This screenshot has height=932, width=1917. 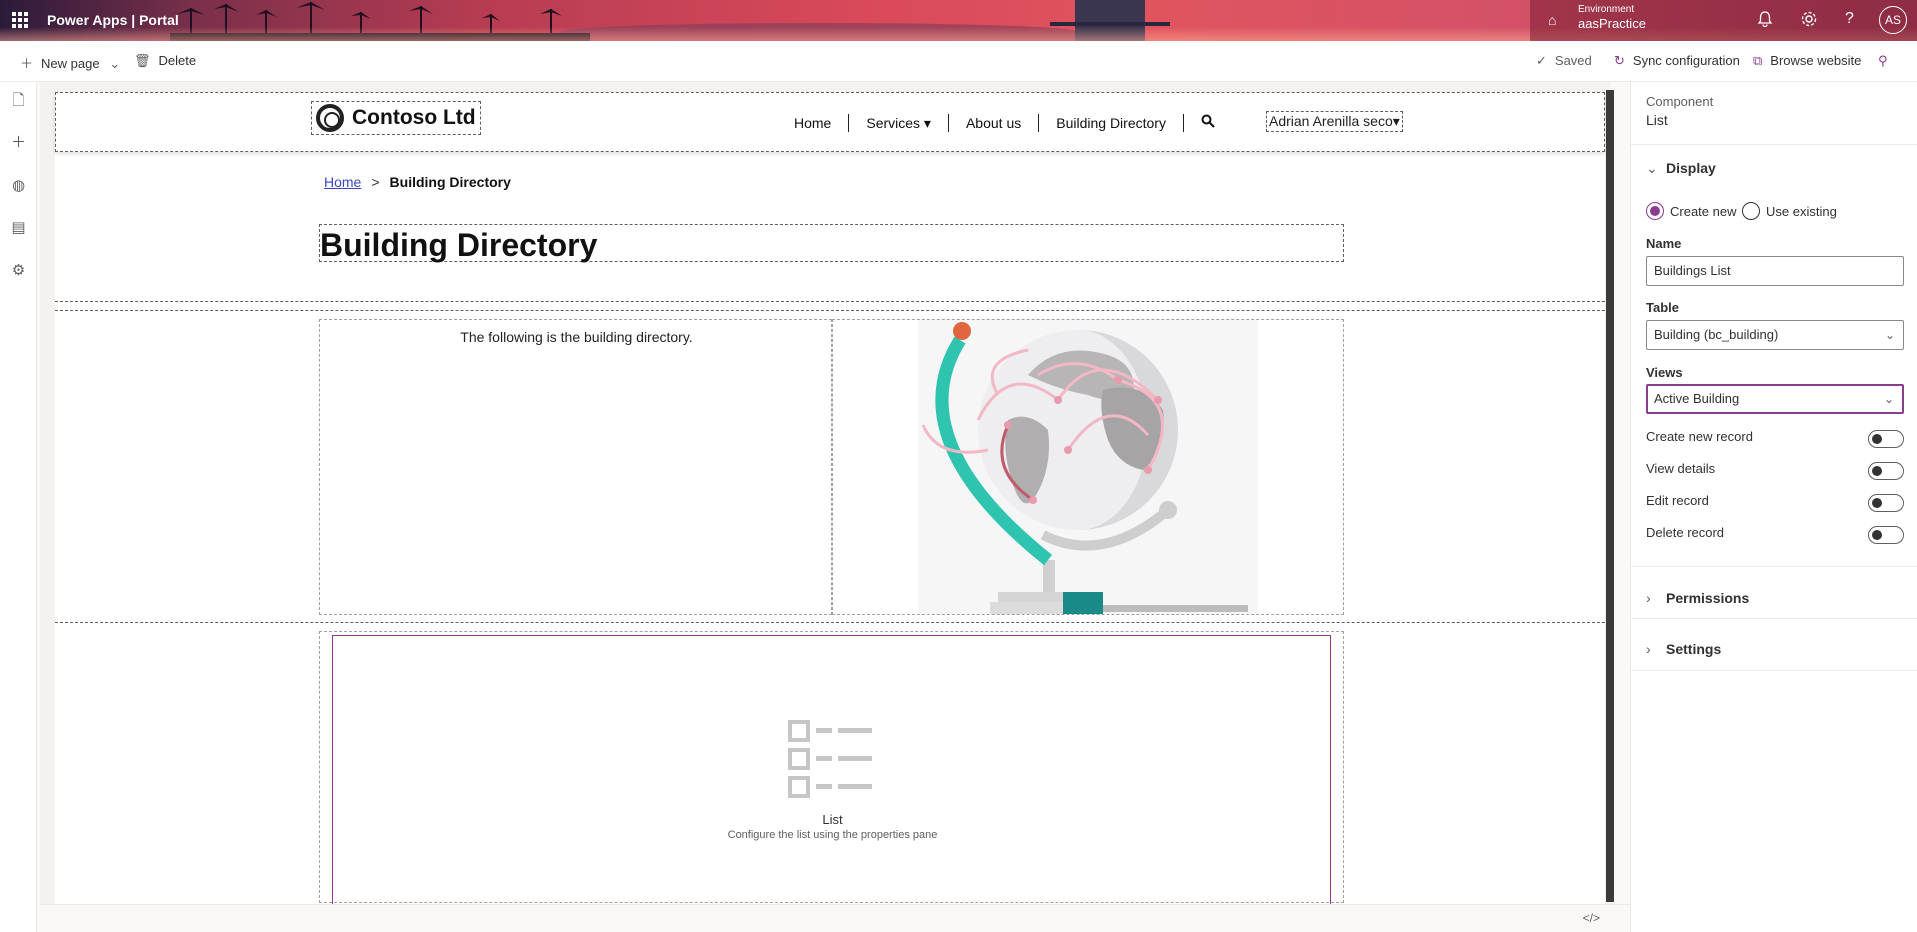 I want to click on help-icon: ?, so click(x=1849, y=19).